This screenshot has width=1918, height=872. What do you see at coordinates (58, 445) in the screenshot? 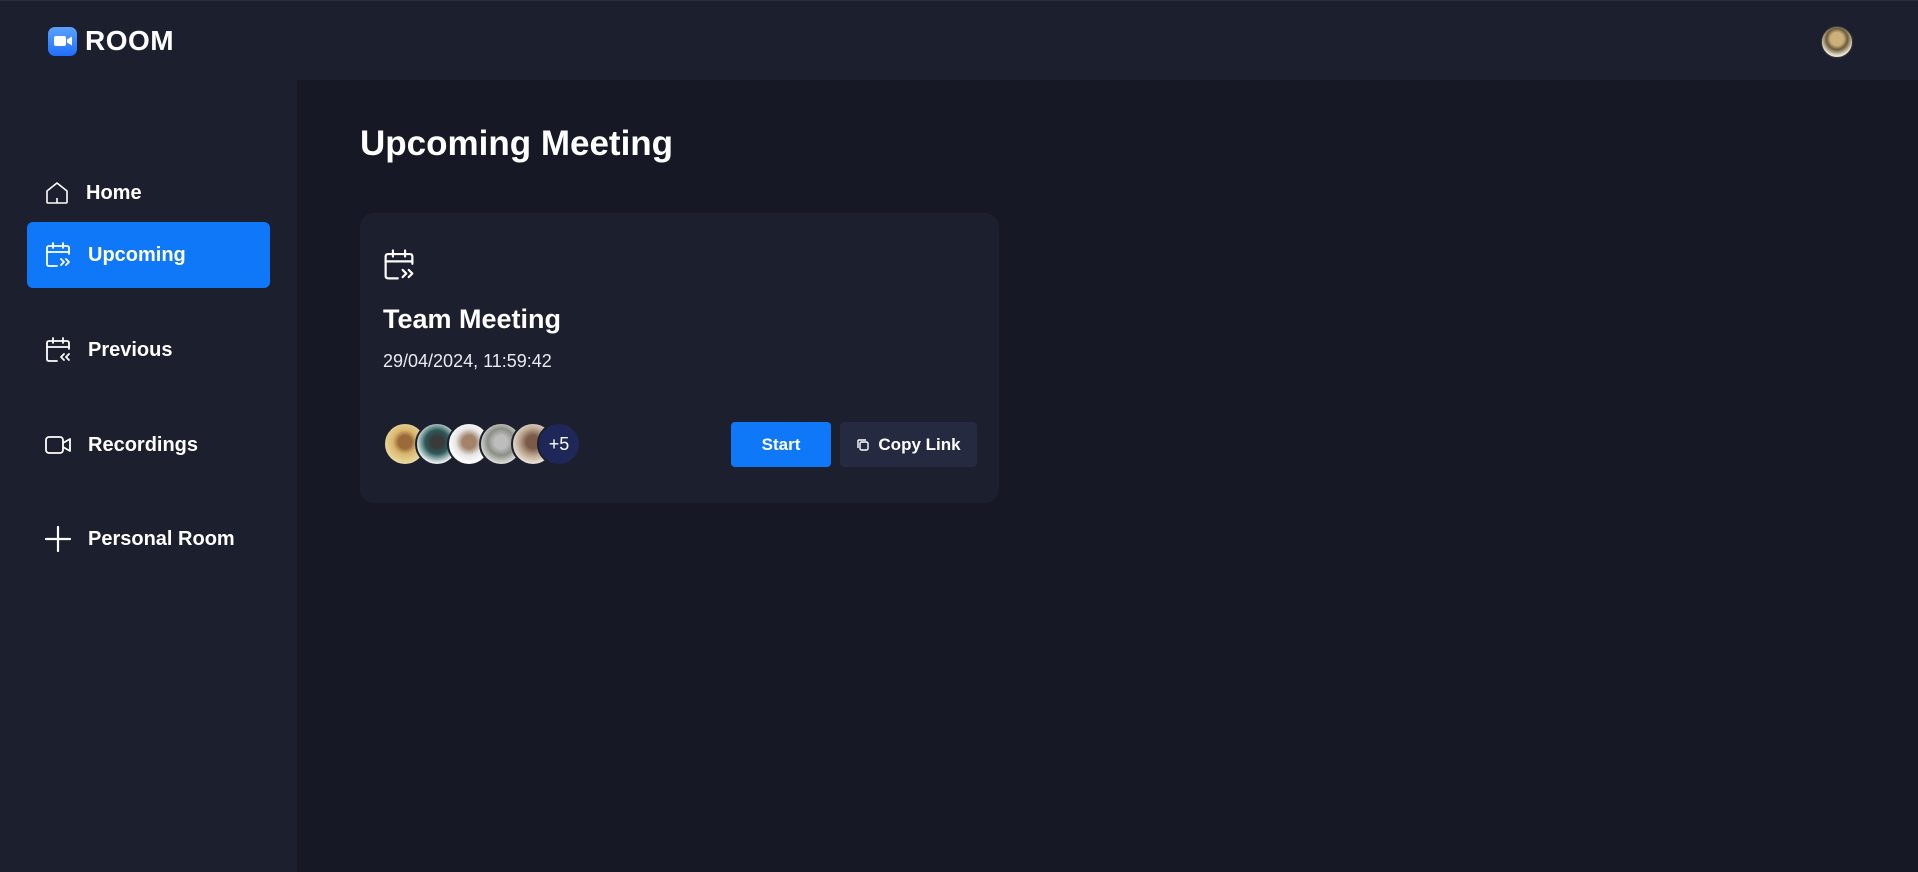
I see `video-icon` at bounding box center [58, 445].